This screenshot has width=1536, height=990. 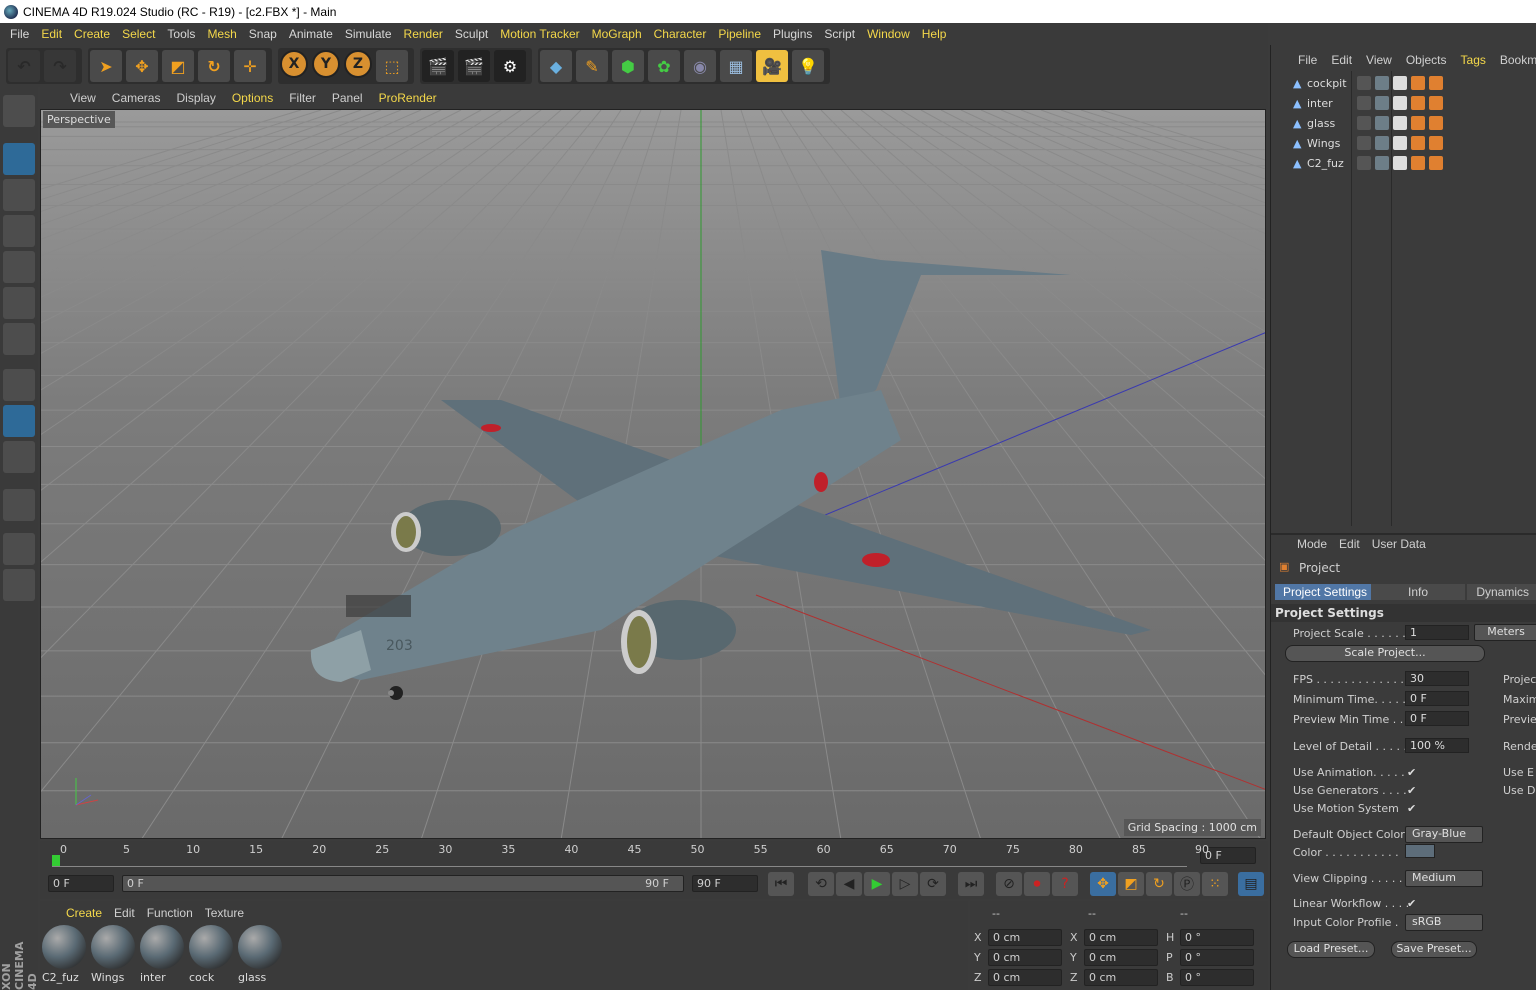 I want to click on linear-workflow-checkbox: ✔, so click(x=1413, y=903).